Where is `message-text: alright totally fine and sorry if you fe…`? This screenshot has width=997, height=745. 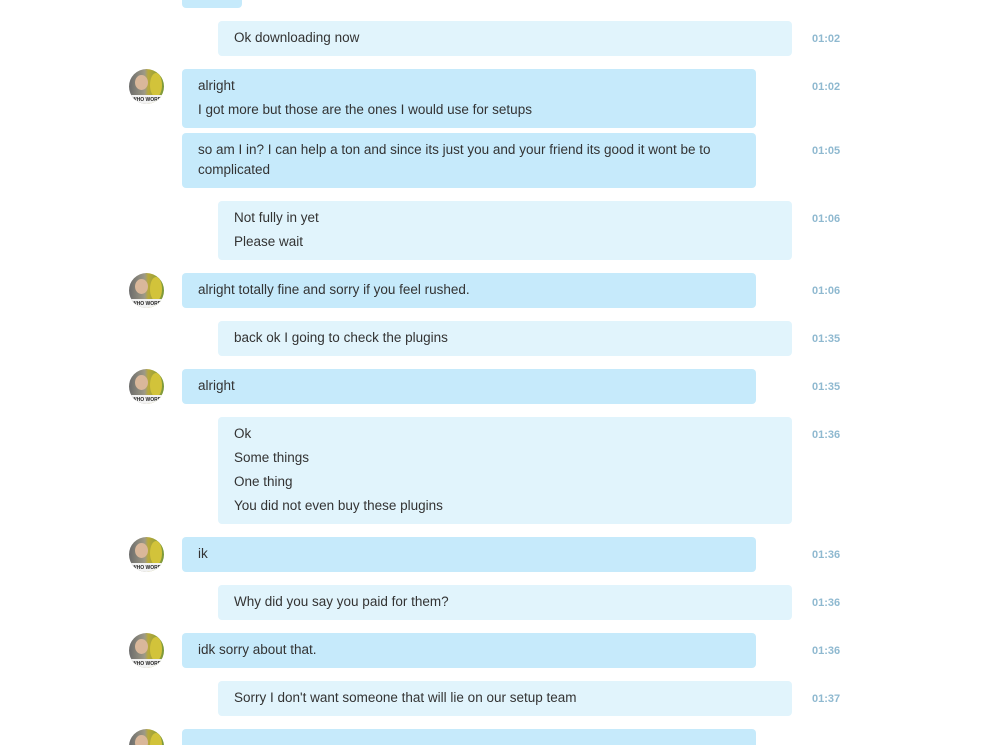 message-text: alright totally fine and sorry if you fe… is located at coordinates (334, 289).